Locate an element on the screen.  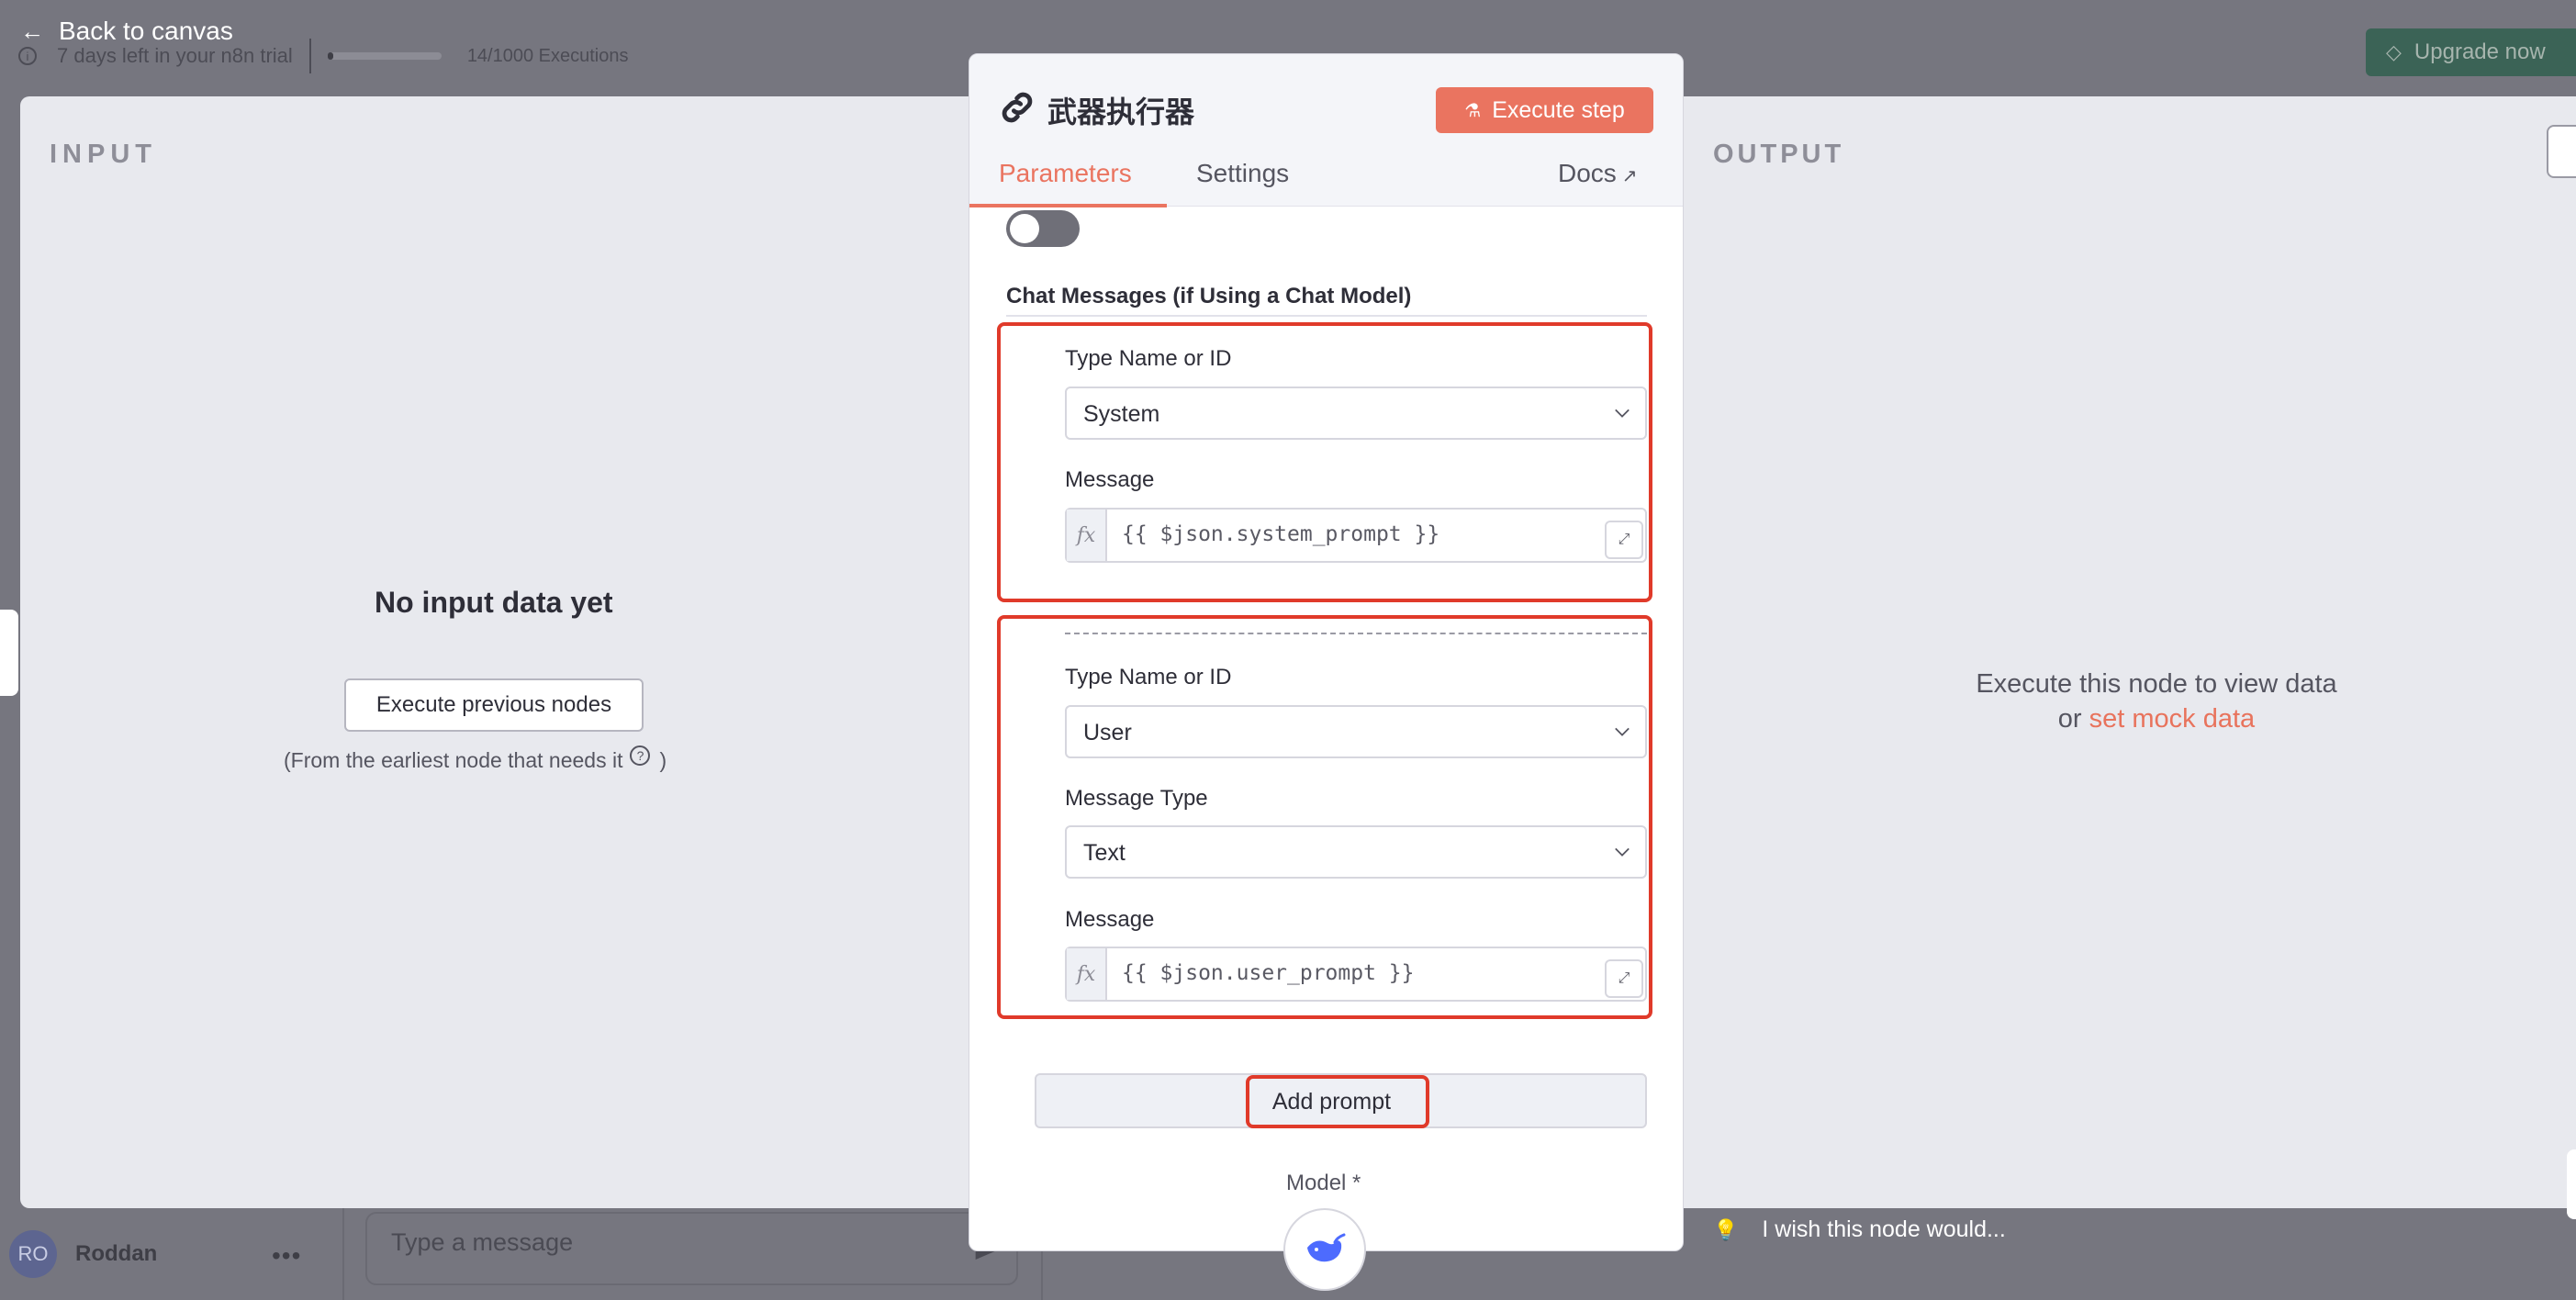
execute-step-button: ⚗ Execute step is located at coordinates (1544, 110).